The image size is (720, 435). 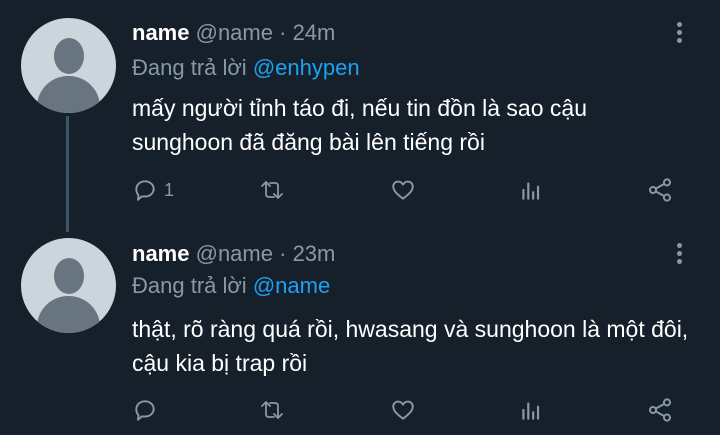 I want to click on tweet-actions, so click(x=410, y=410).